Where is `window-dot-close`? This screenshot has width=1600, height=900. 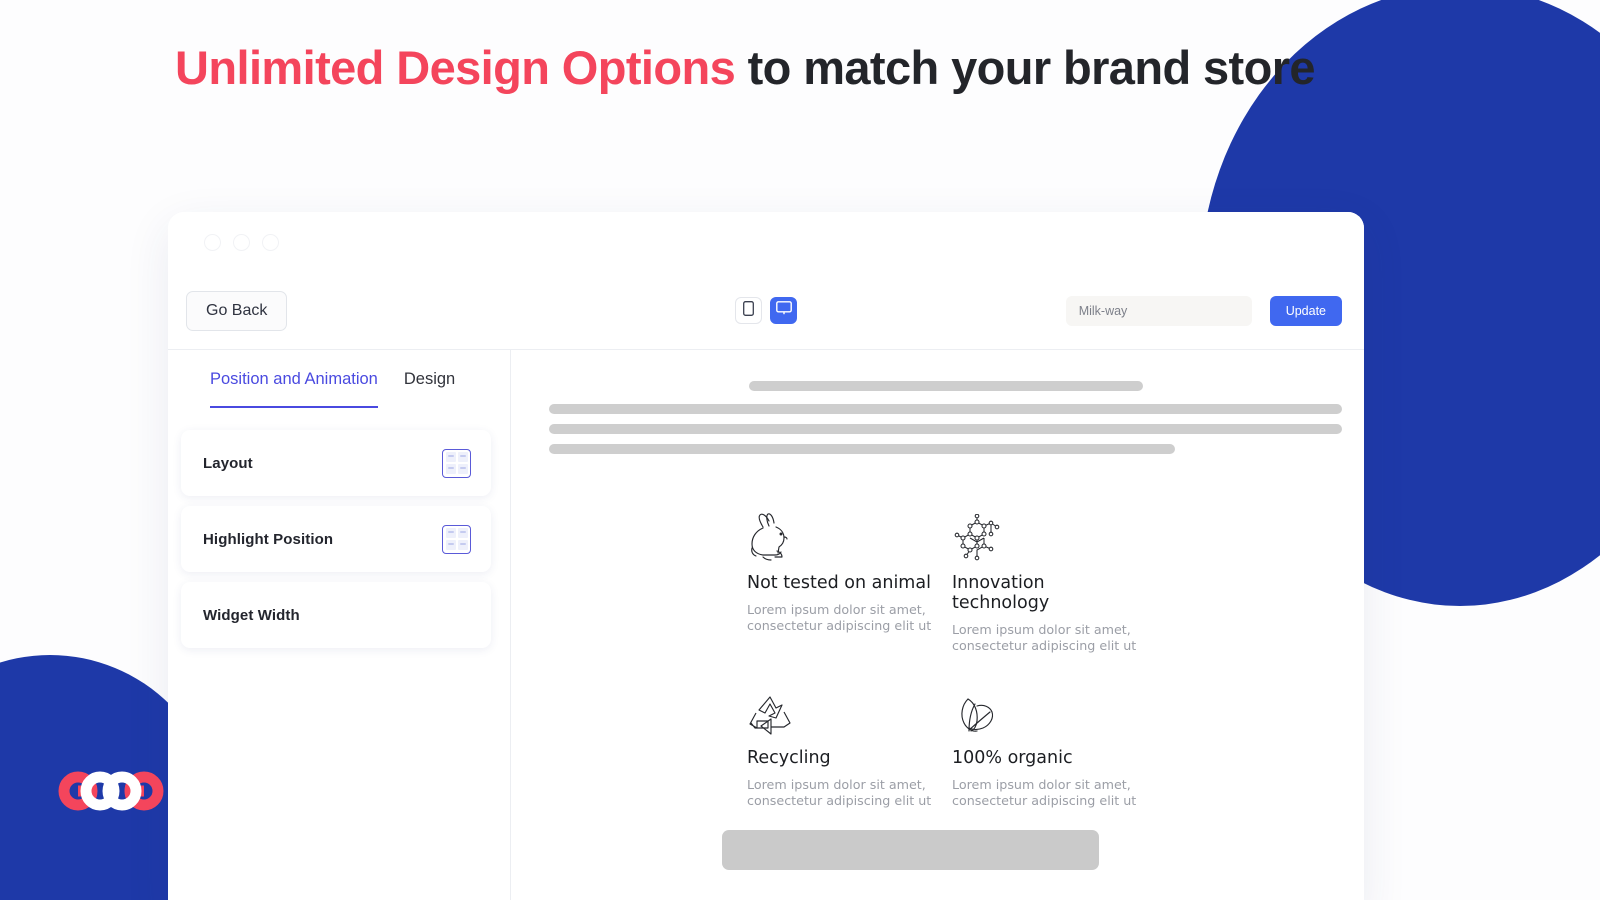
window-dot-close is located at coordinates (212, 242).